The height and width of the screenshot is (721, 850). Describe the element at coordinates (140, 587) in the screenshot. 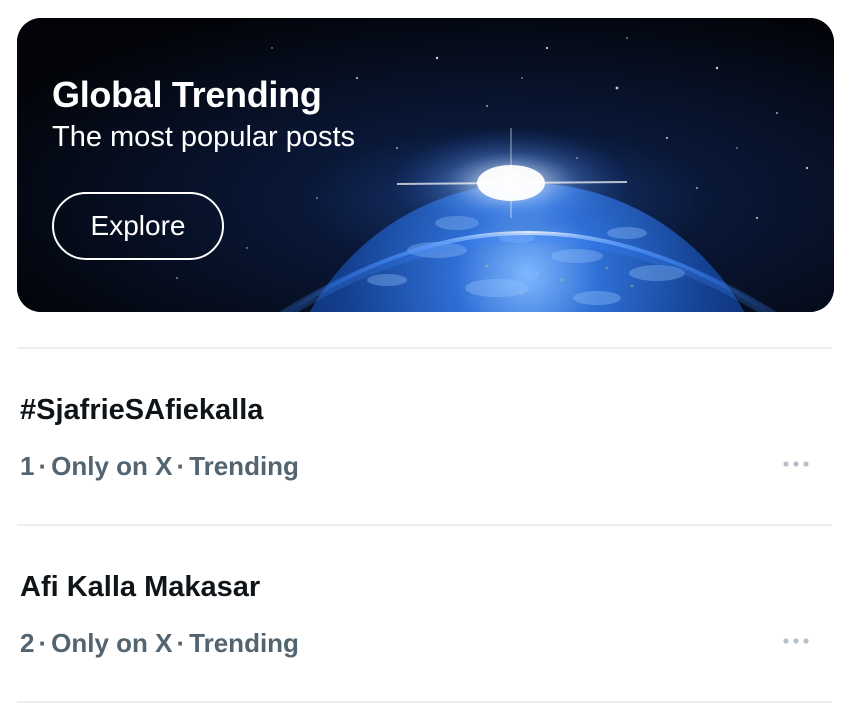

I see `trend-name: Afi Kalla Makasar` at that location.